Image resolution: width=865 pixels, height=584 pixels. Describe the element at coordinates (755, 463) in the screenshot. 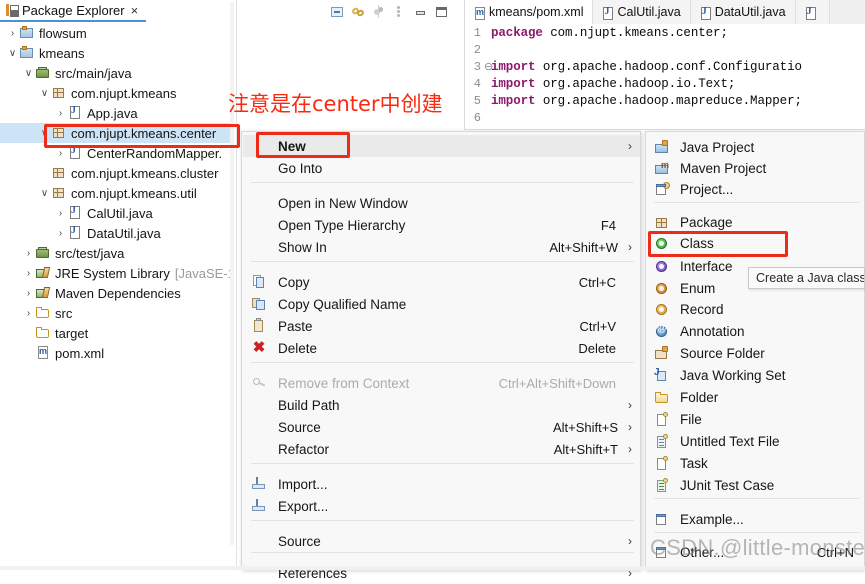

I see `new-menu-item-task: Task` at that location.